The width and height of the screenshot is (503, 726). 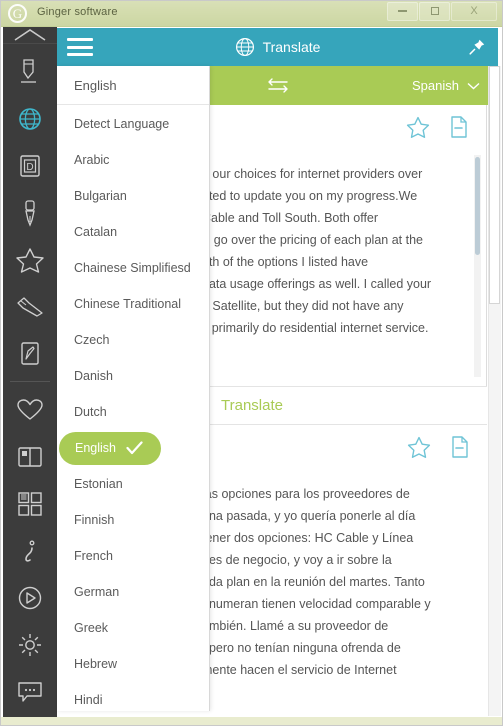 What do you see at coordinates (93, 376) in the screenshot?
I see `dropdown-item-label: Danish` at bounding box center [93, 376].